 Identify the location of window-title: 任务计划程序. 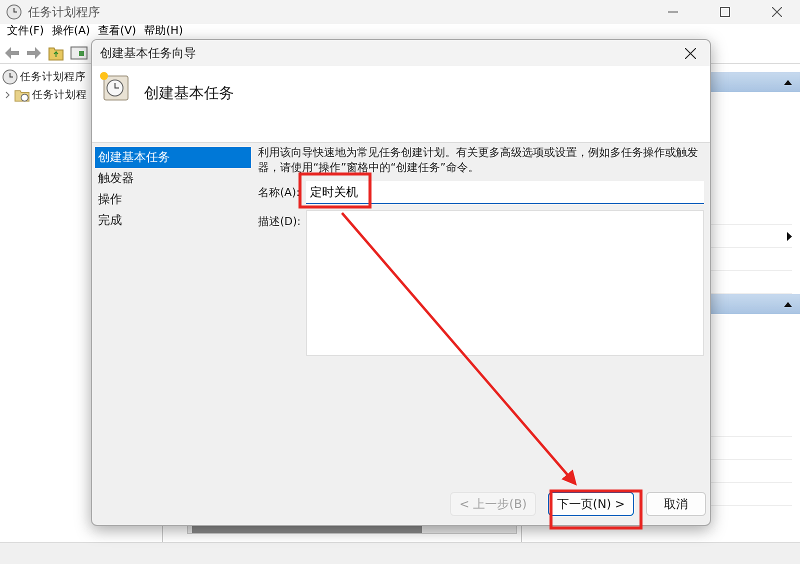
(64, 12).